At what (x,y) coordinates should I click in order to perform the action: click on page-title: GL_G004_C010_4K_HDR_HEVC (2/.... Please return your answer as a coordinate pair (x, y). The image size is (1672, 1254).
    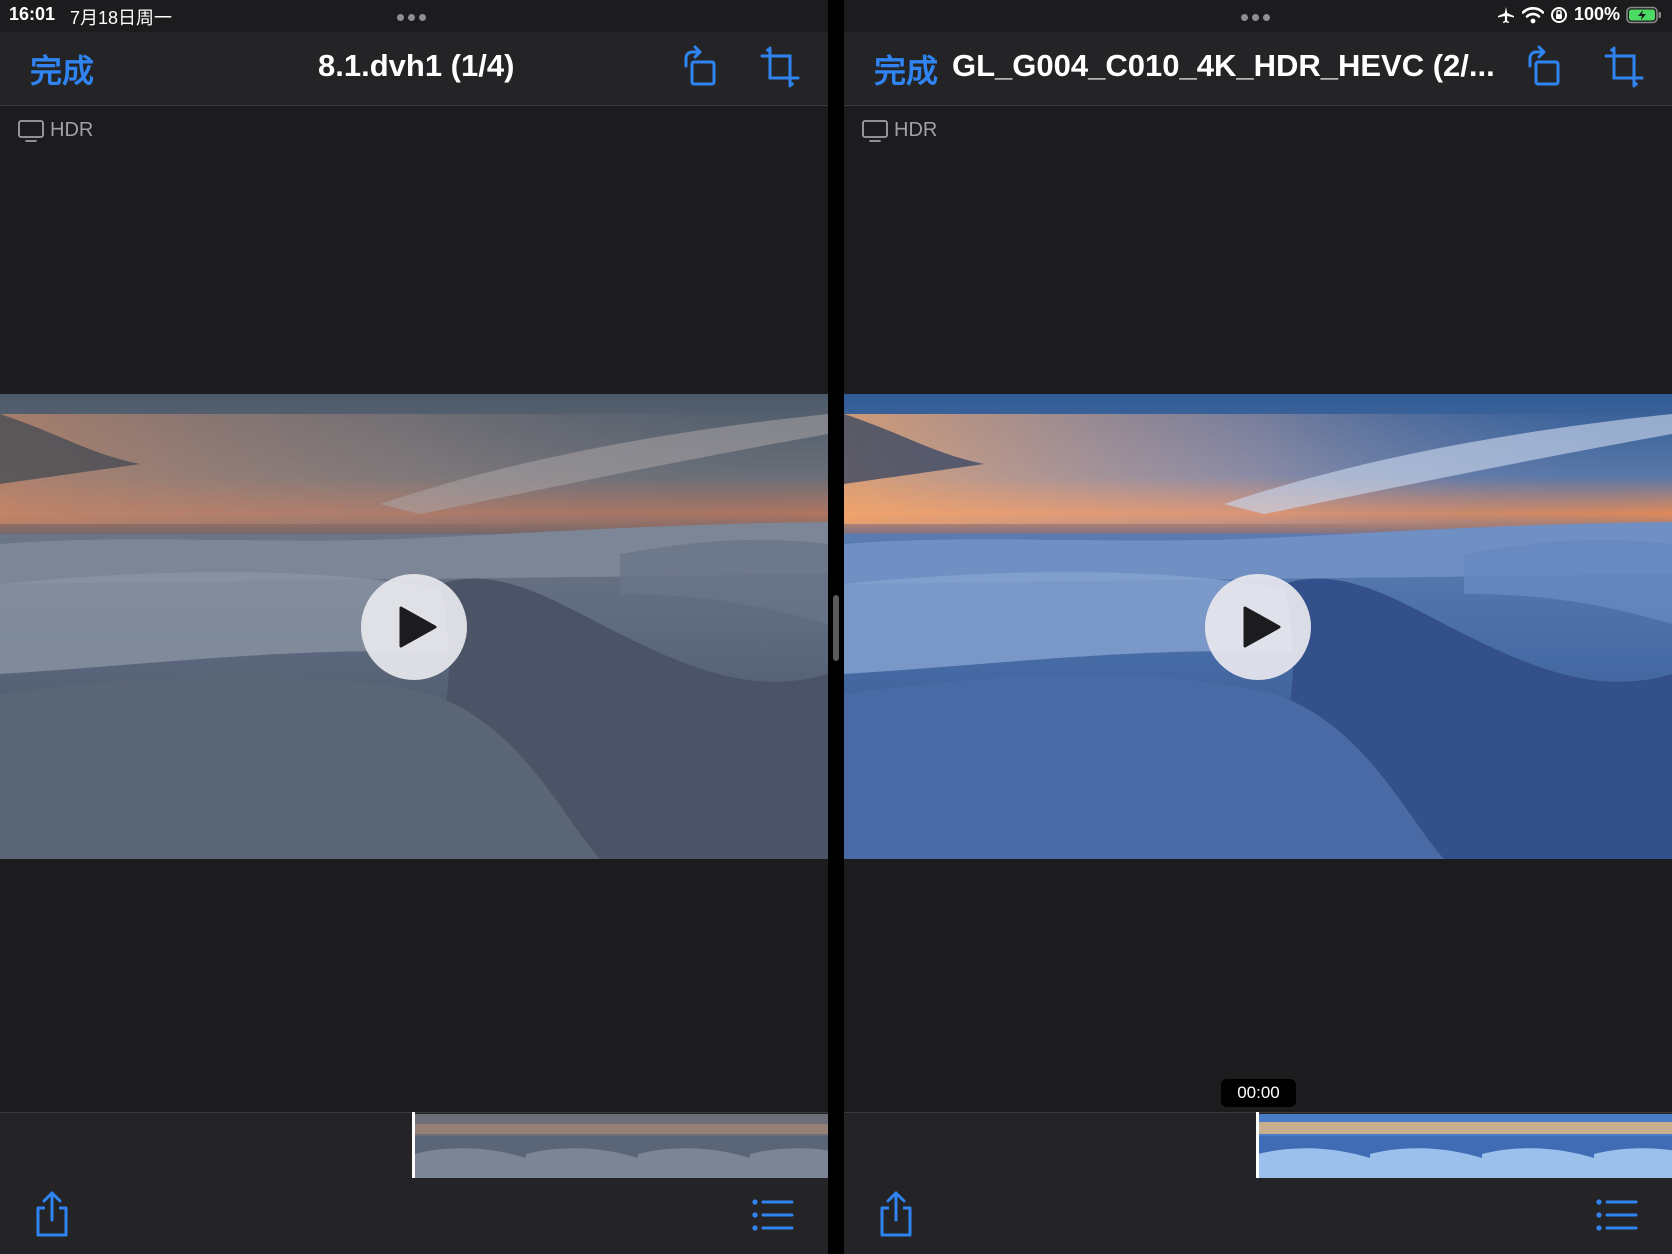
    Looking at the image, I should click on (1223, 65).